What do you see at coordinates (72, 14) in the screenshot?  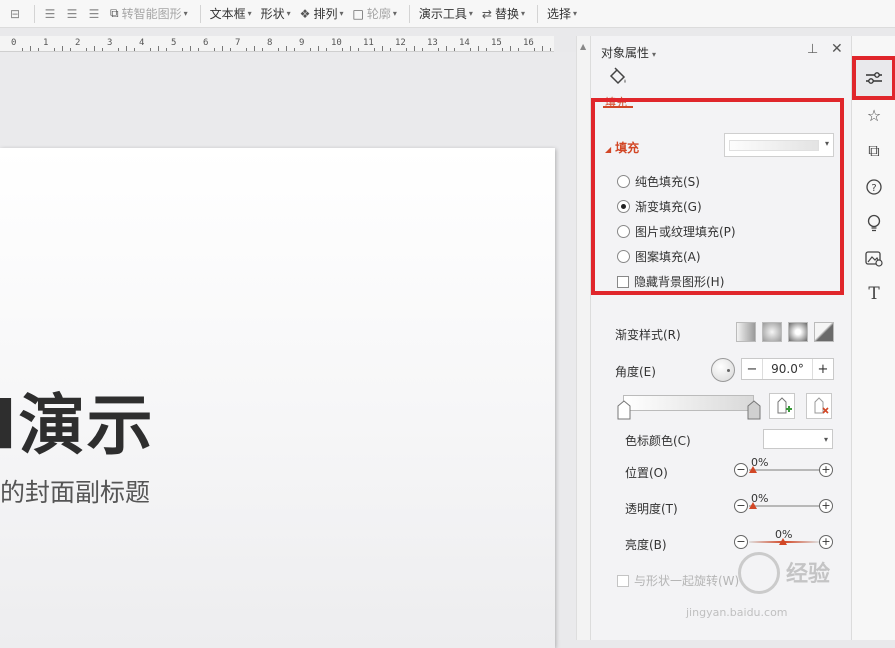 I see `paragraph-spacing-icon: ☰` at bounding box center [72, 14].